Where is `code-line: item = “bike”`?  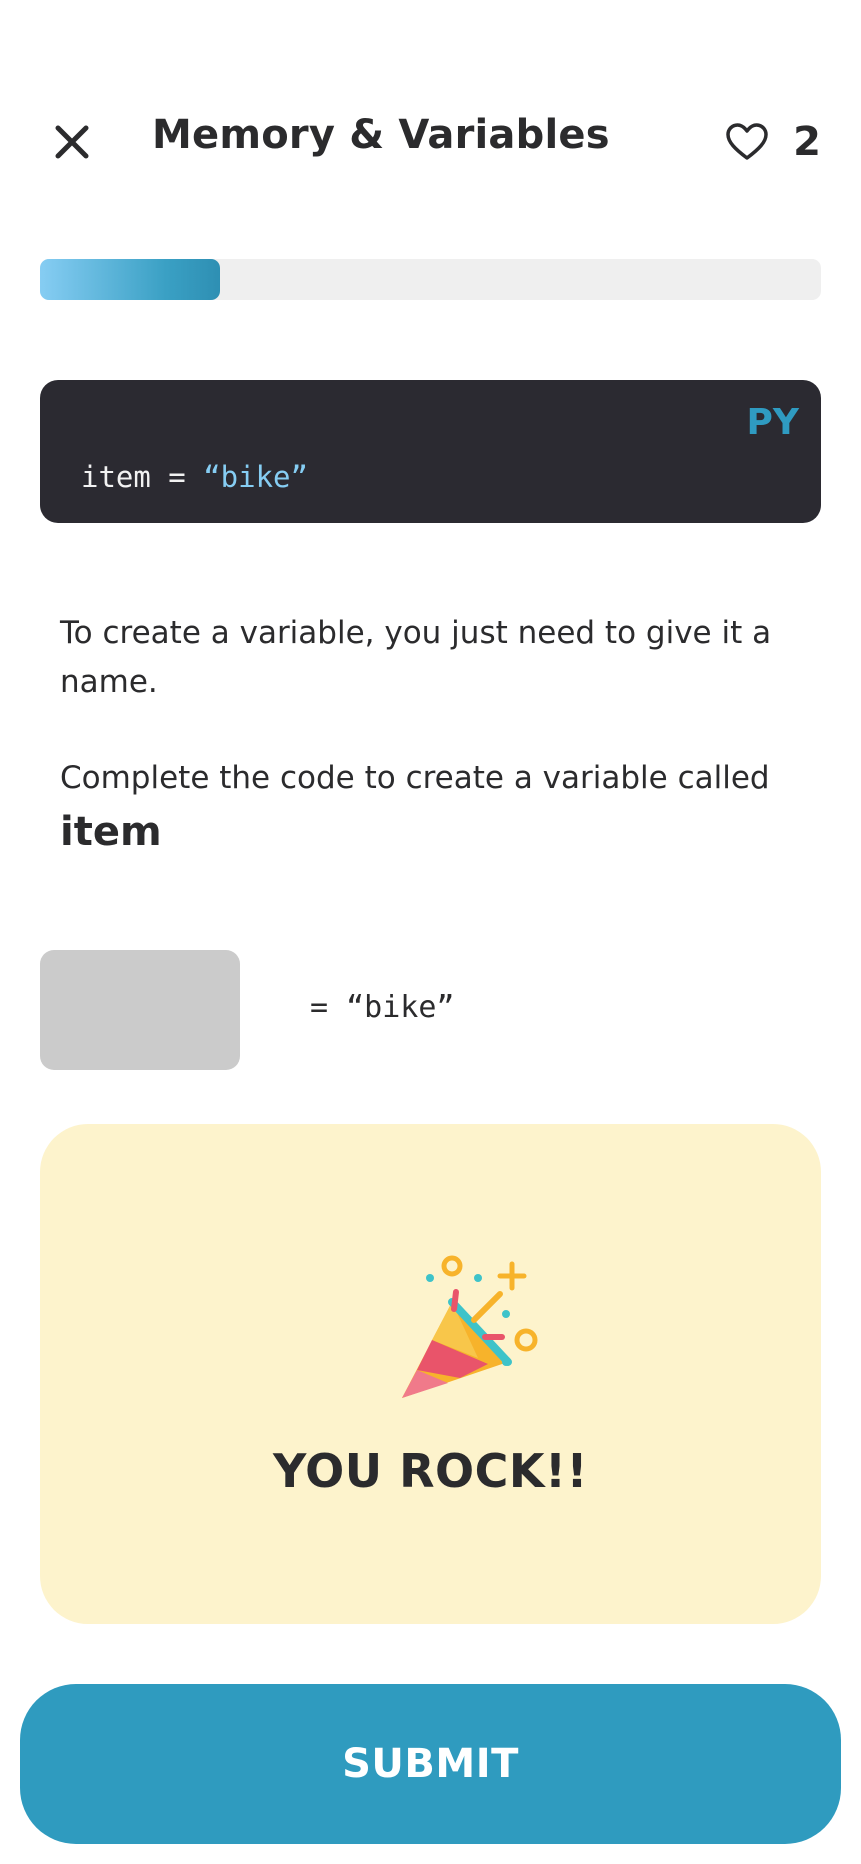 code-line: item = “bike” is located at coordinates (194, 477).